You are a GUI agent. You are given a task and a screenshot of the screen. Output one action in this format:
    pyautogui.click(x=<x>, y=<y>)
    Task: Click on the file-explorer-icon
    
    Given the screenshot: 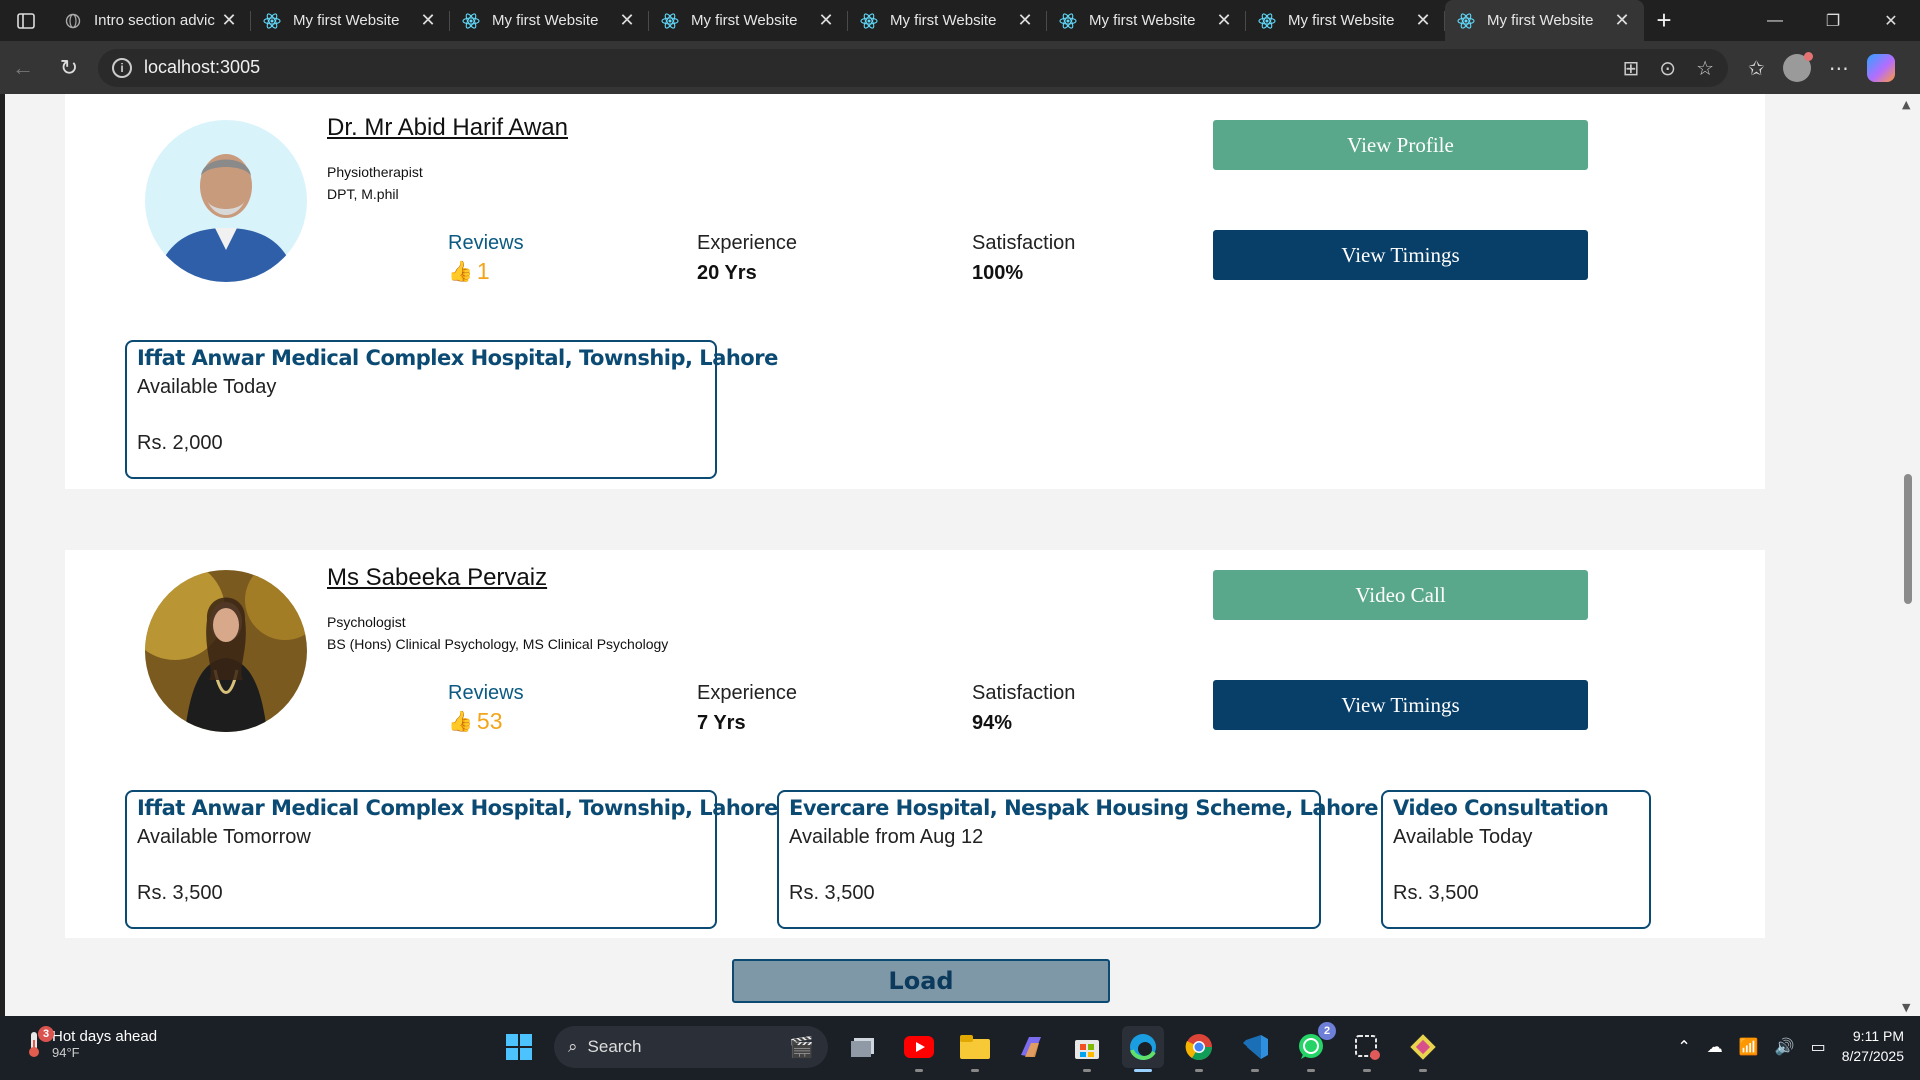 What is the action you would take?
    pyautogui.click(x=975, y=1049)
    